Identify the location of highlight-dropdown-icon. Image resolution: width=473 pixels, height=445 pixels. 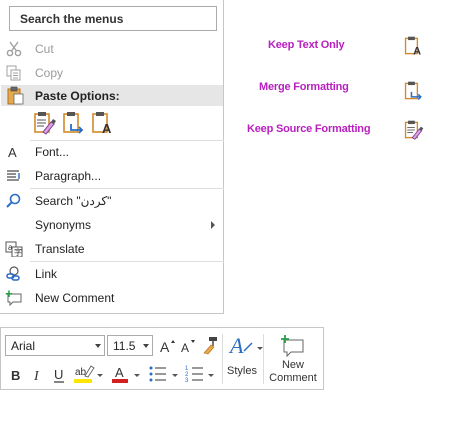
(100, 375).